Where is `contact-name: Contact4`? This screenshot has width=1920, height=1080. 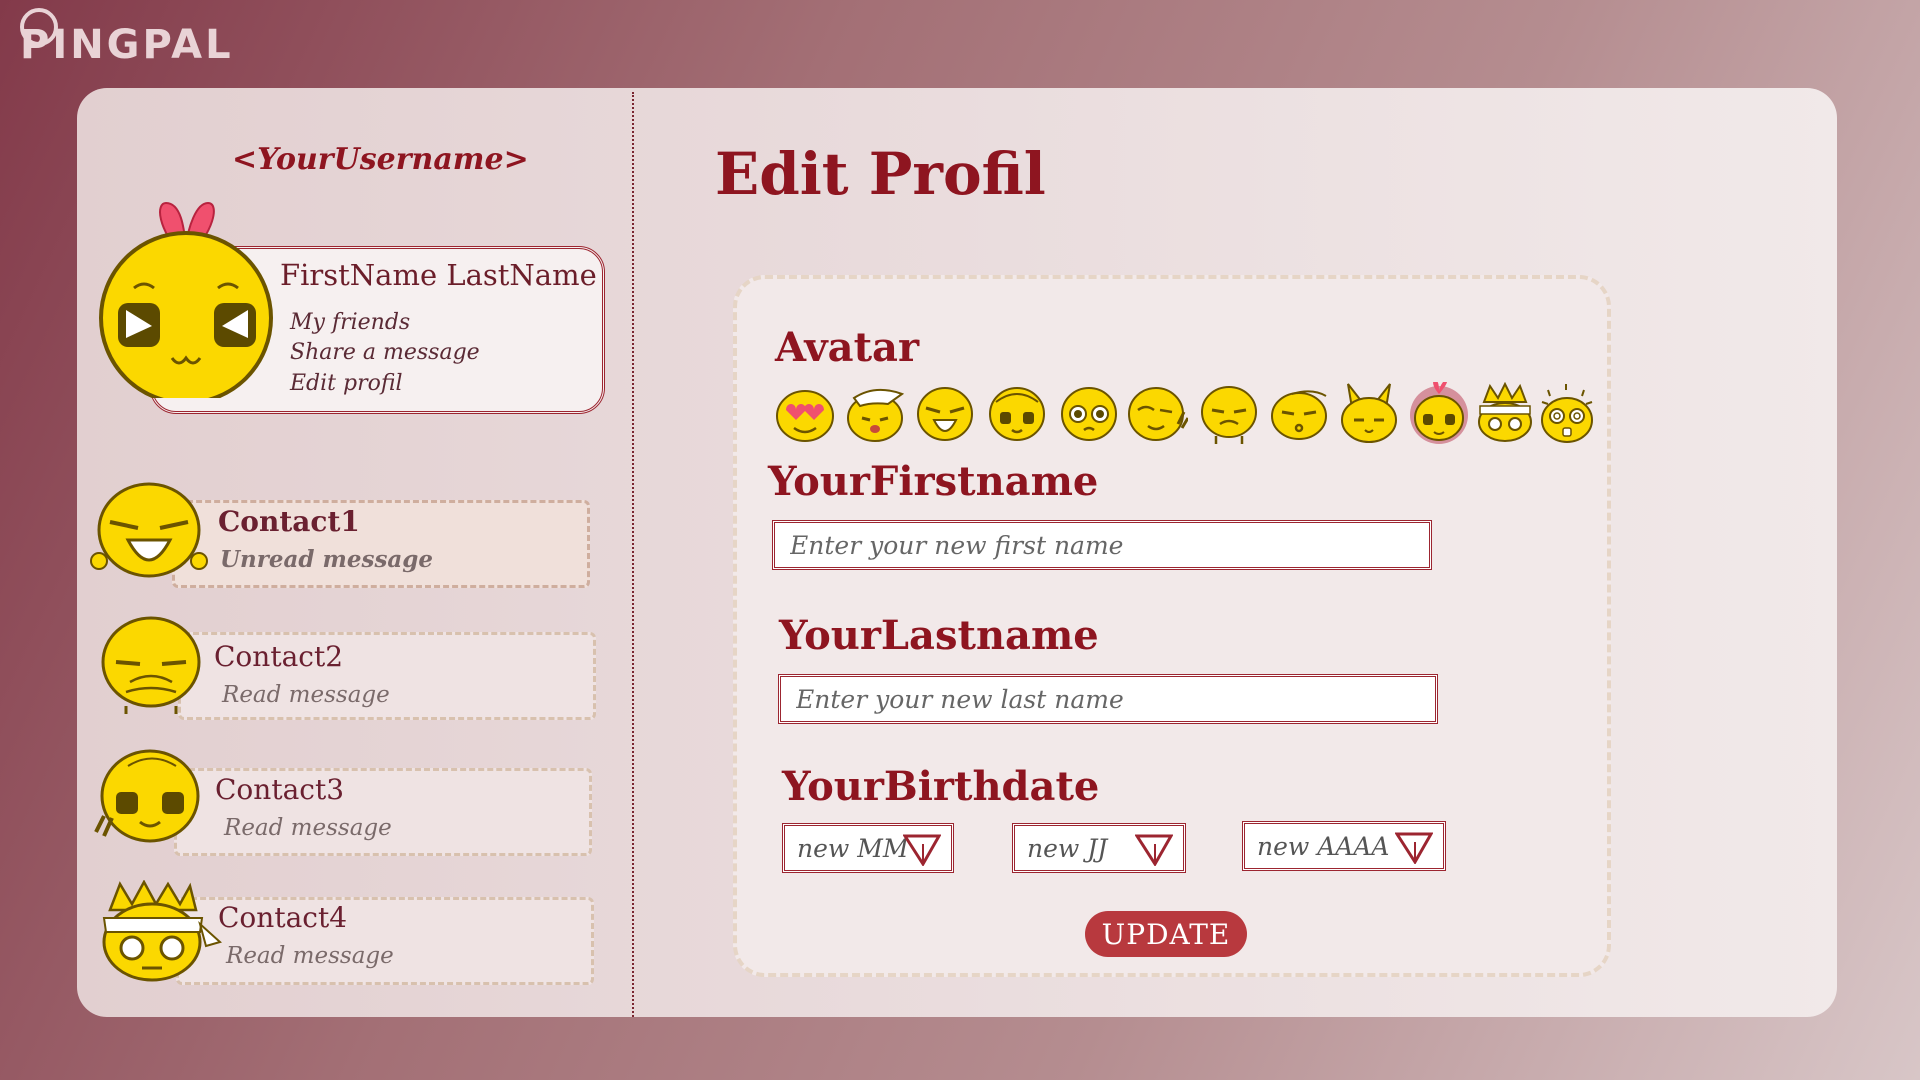
contact-name: Contact4 is located at coordinates (283, 917).